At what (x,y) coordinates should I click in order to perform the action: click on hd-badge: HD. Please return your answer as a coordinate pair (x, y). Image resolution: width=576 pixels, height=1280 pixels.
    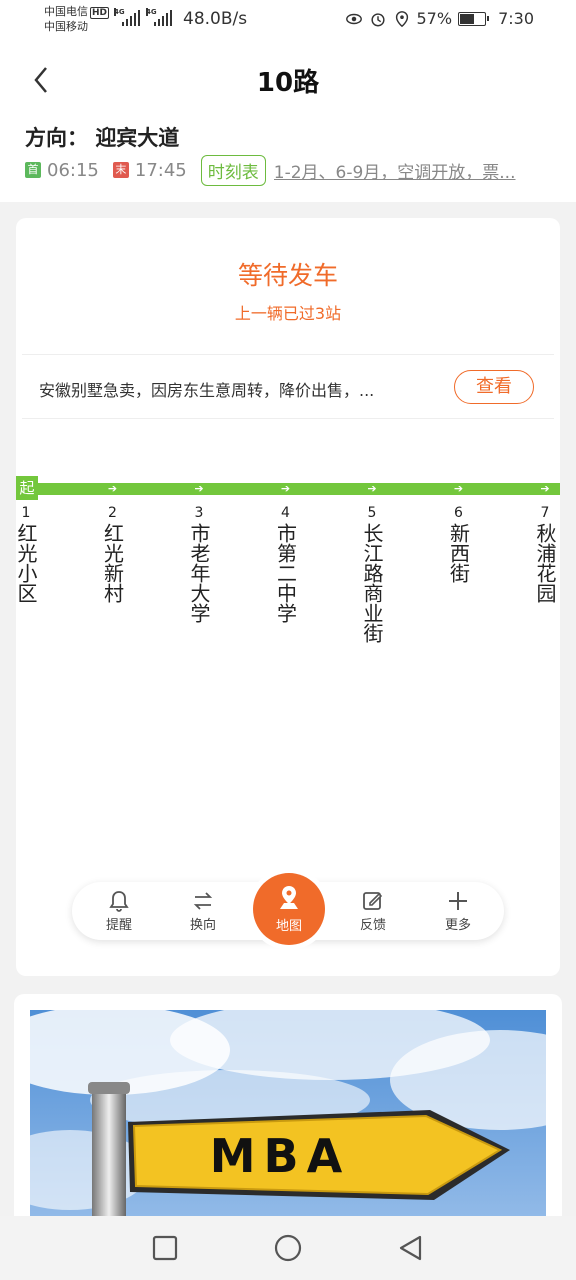
    Looking at the image, I should click on (100, 13).